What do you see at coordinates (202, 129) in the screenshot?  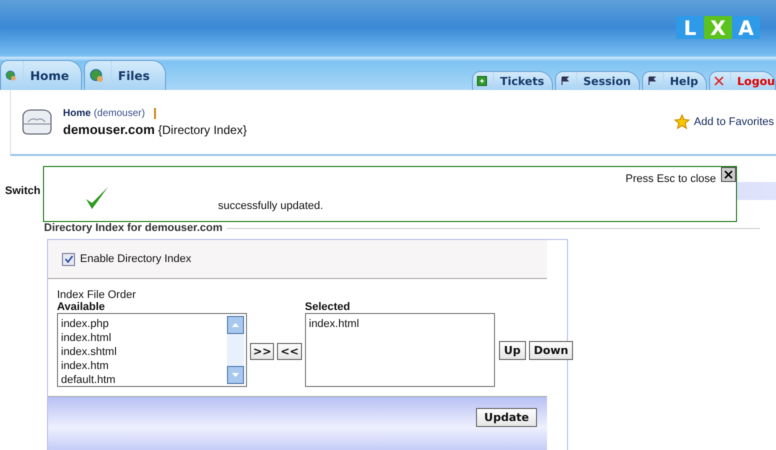 I see `page-subtitle: {Directory Index}` at bounding box center [202, 129].